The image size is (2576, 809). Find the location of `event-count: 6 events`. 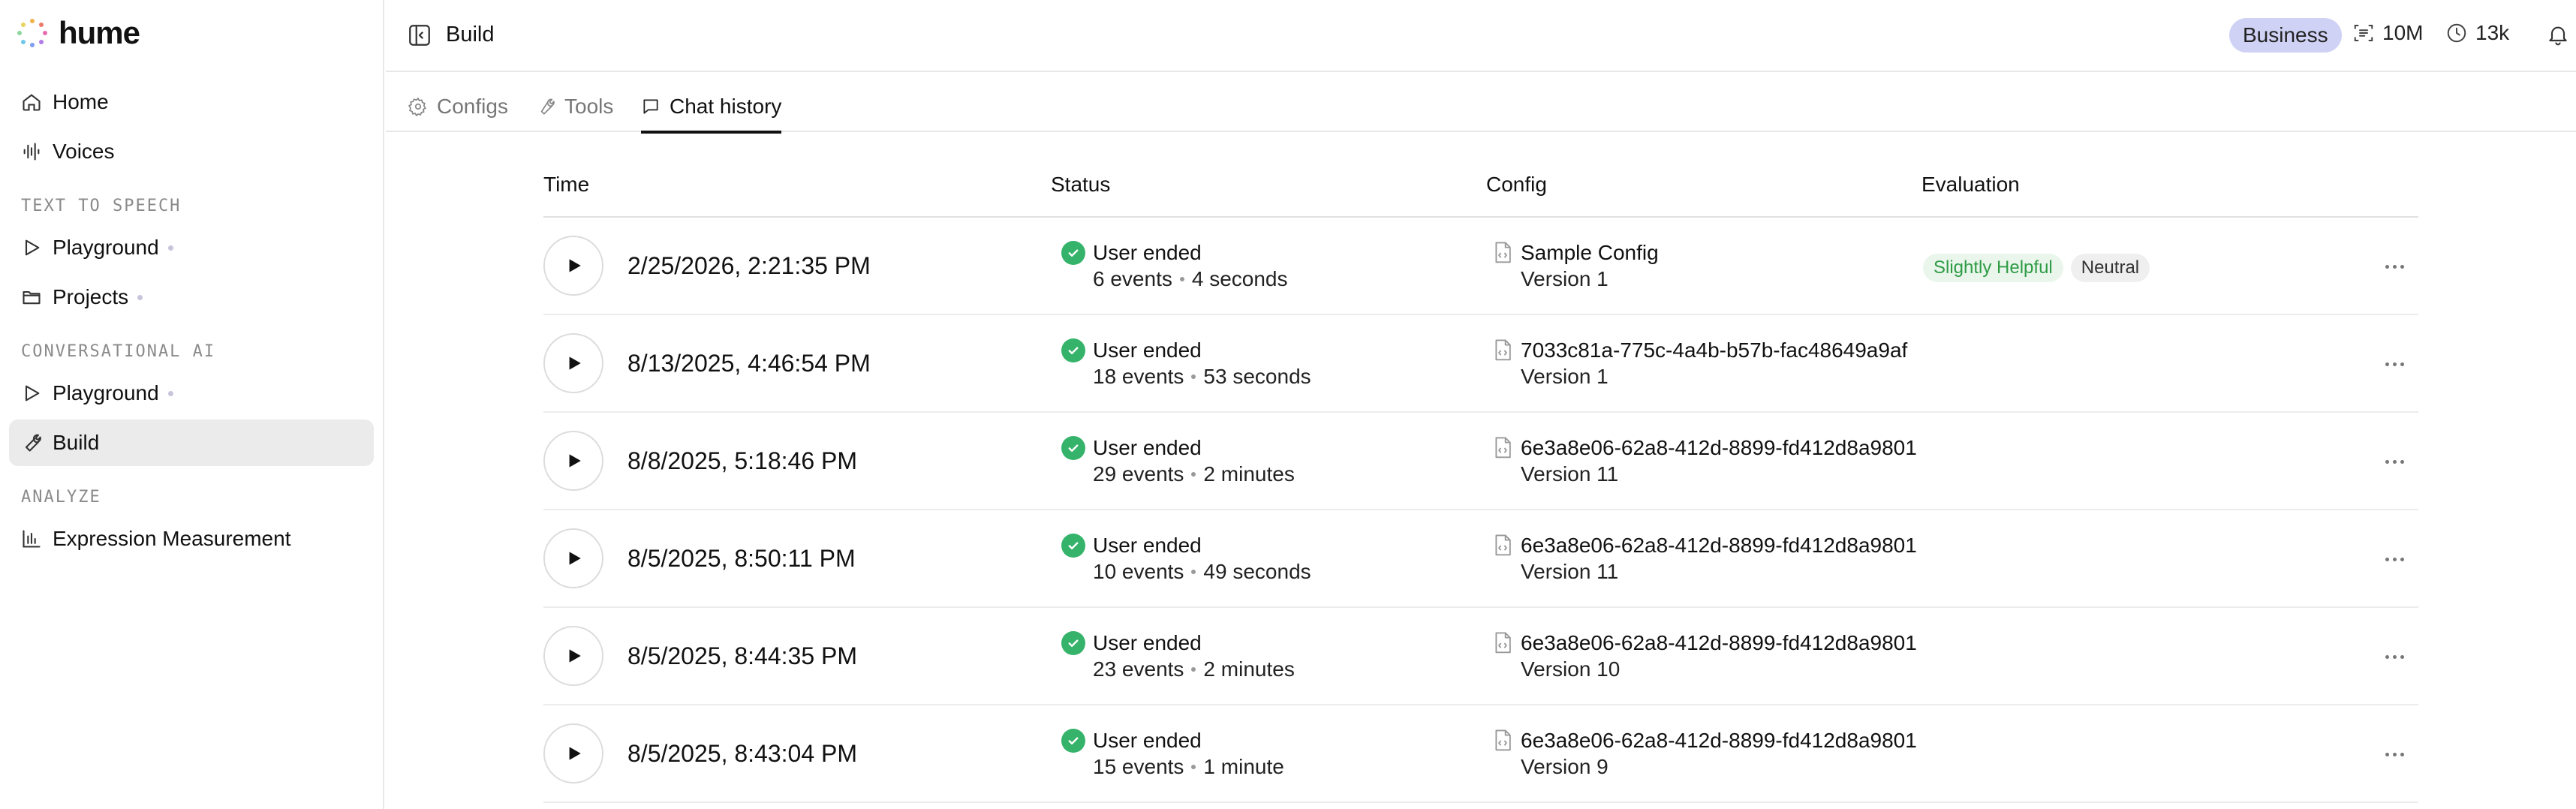

event-count: 6 events is located at coordinates (1132, 279).